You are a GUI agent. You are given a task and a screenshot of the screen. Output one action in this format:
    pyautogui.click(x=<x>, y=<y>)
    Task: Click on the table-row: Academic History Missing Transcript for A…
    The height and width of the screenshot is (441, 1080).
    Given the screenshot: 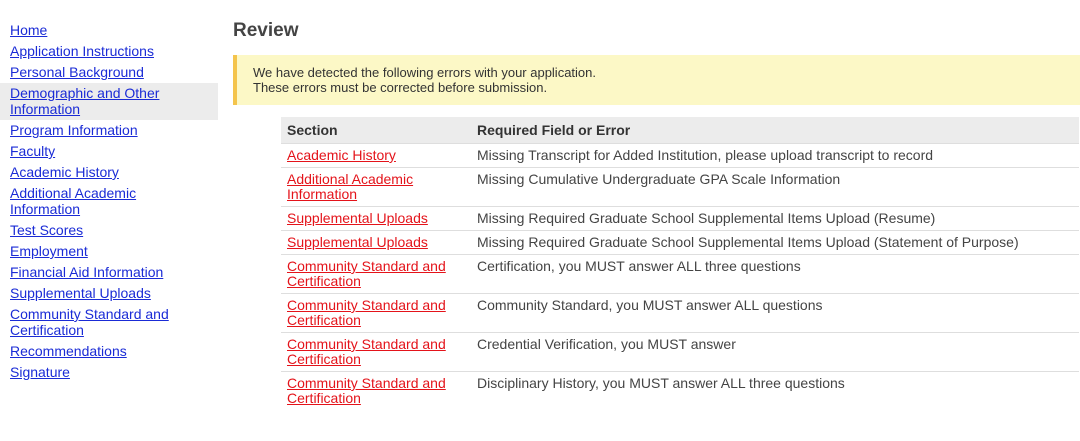 What is the action you would take?
    pyautogui.click(x=680, y=155)
    